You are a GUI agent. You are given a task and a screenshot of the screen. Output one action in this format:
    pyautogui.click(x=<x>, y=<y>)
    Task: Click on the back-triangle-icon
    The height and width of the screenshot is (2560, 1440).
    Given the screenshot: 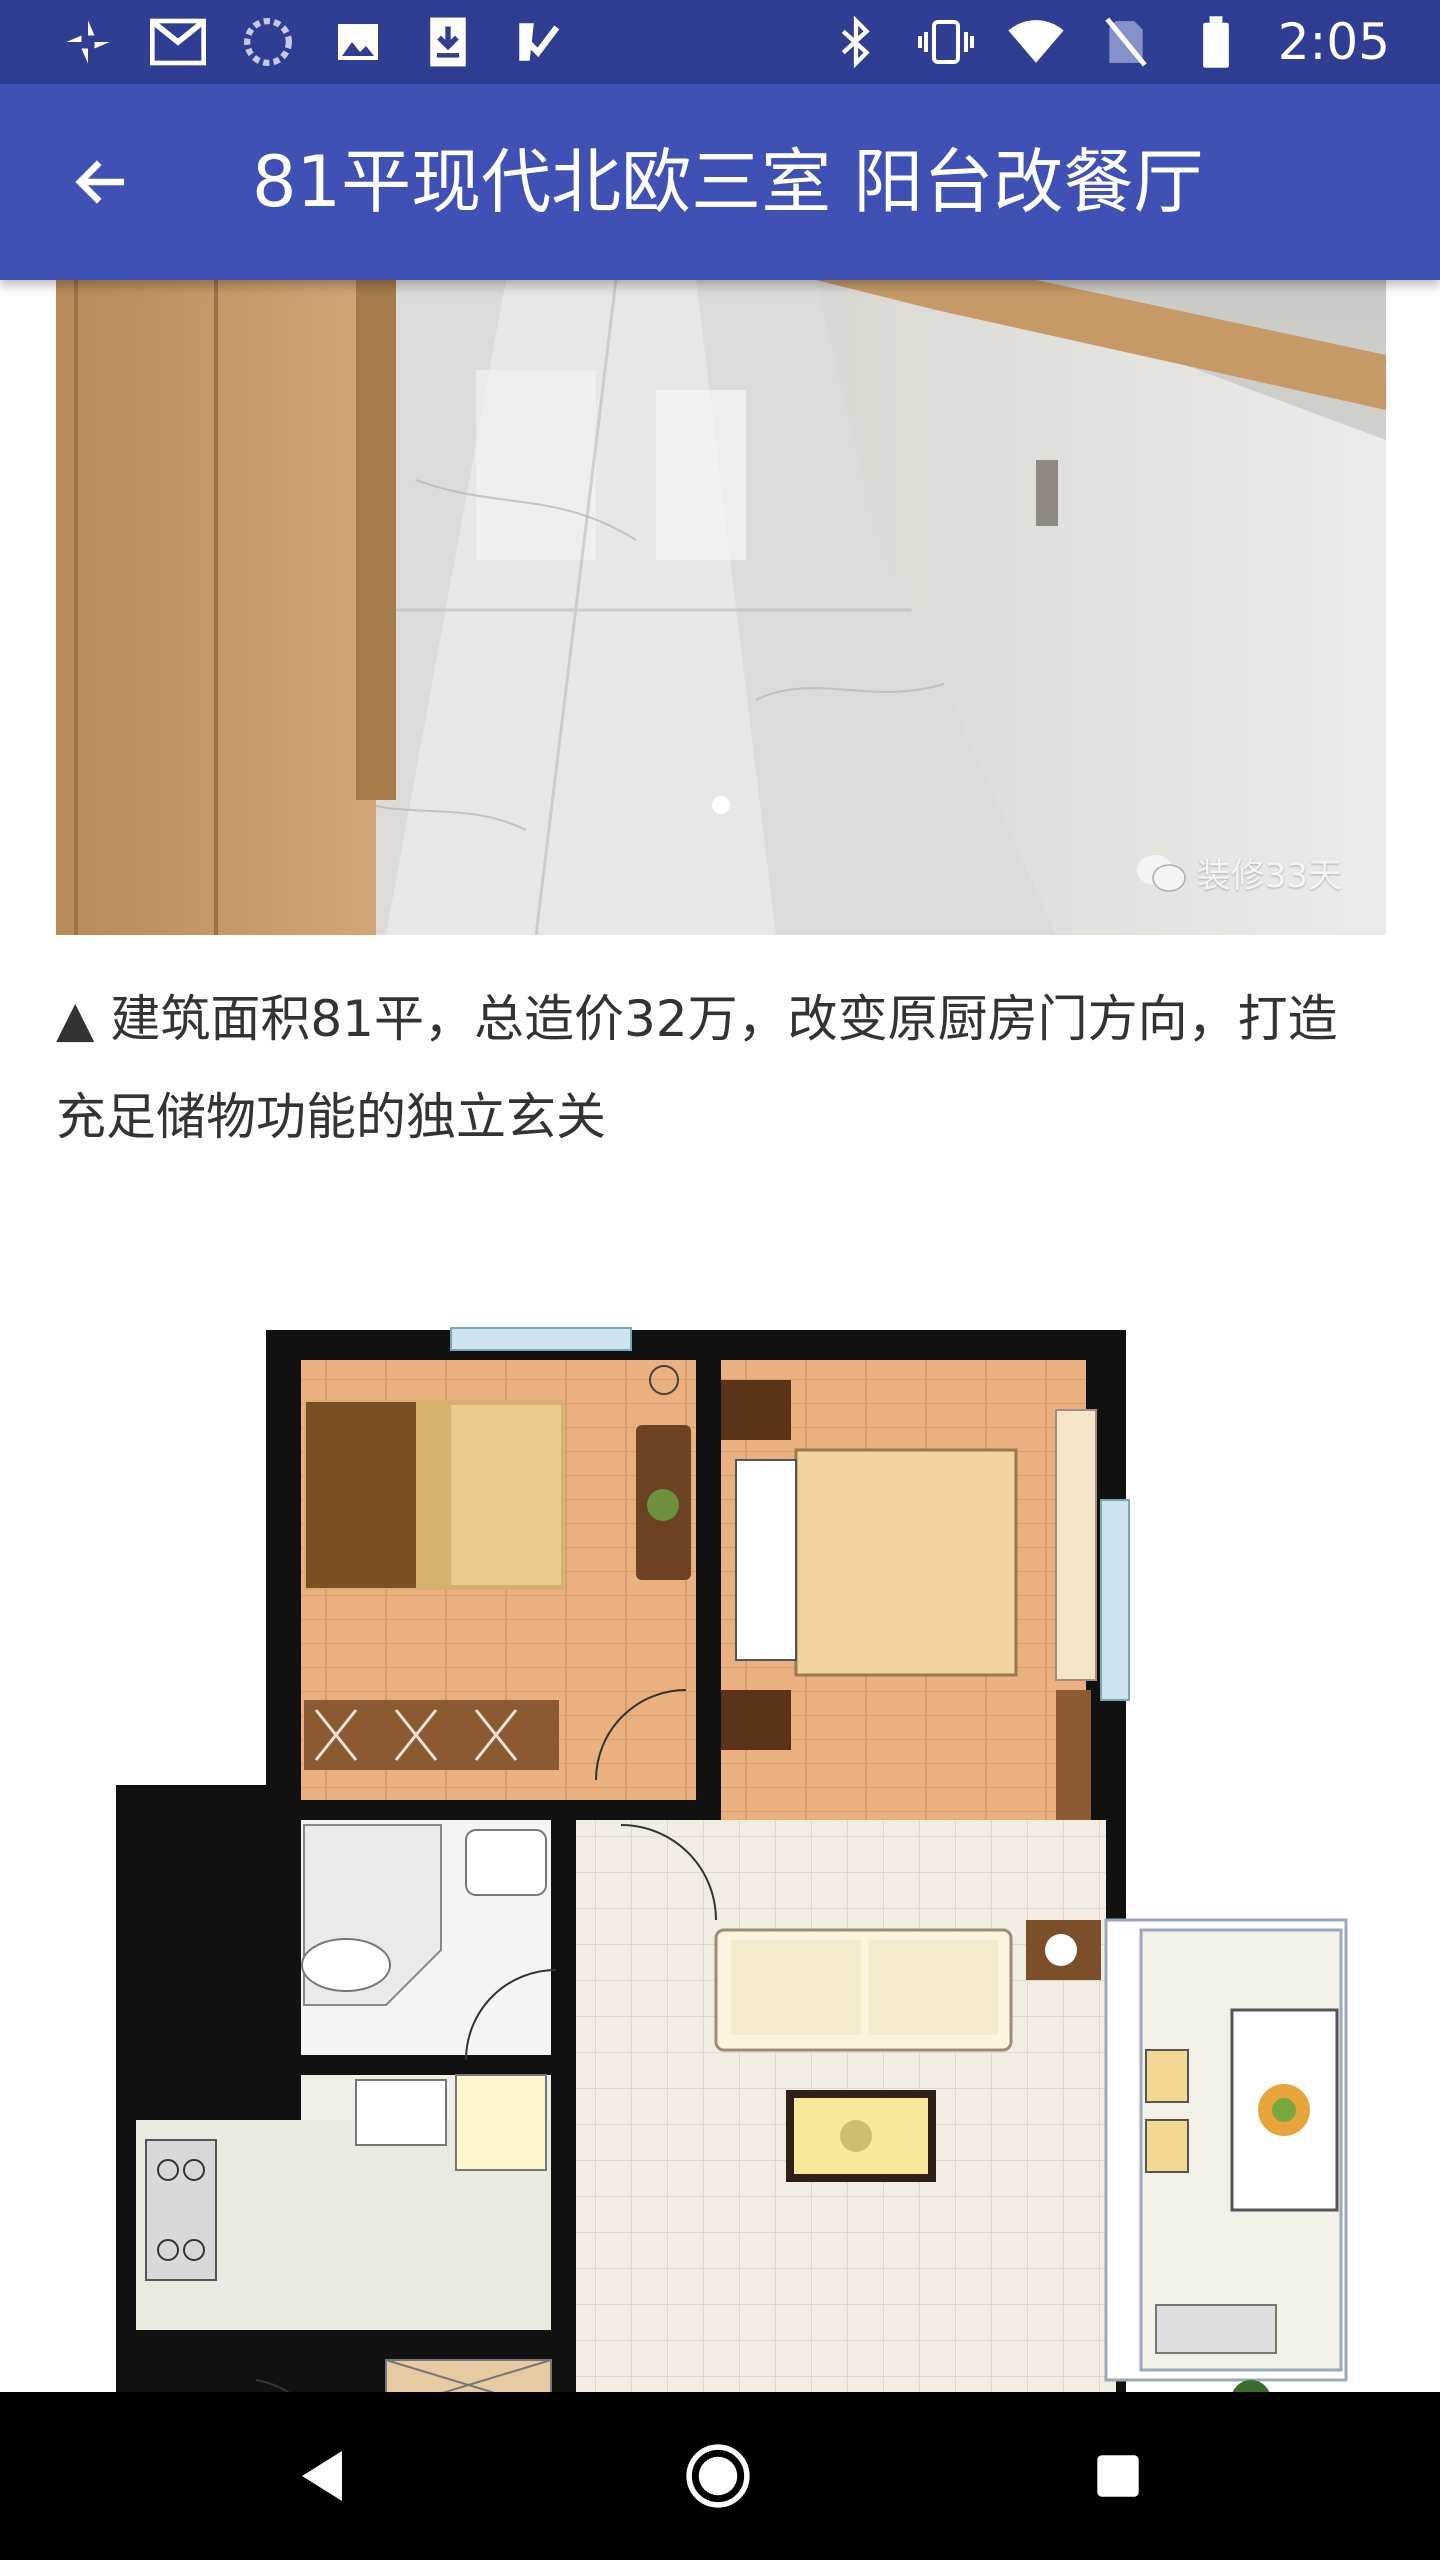 What is the action you would take?
    pyautogui.click(x=322, y=2476)
    